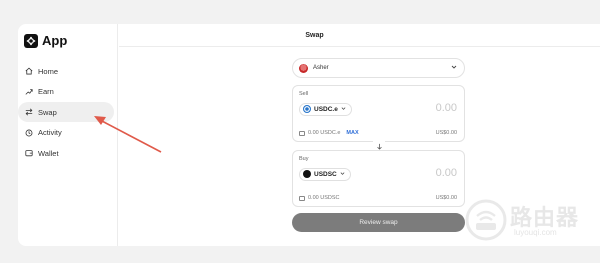 The height and width of the screenshot is (263, 600). What do you see at coordinates (535, 232) in the screenshot?
I see `watermark-subtext: luyouqi.com` at bounding box center [535, 232].